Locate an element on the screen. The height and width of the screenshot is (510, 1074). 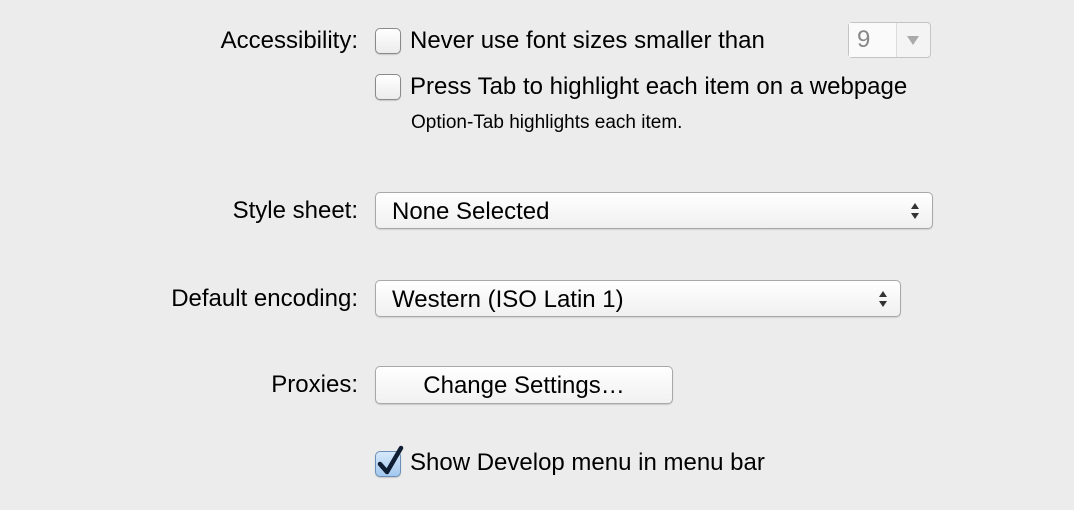
show-develop-menu-label: Show Develop menu in menu bar is located at coordinates (587, 462).